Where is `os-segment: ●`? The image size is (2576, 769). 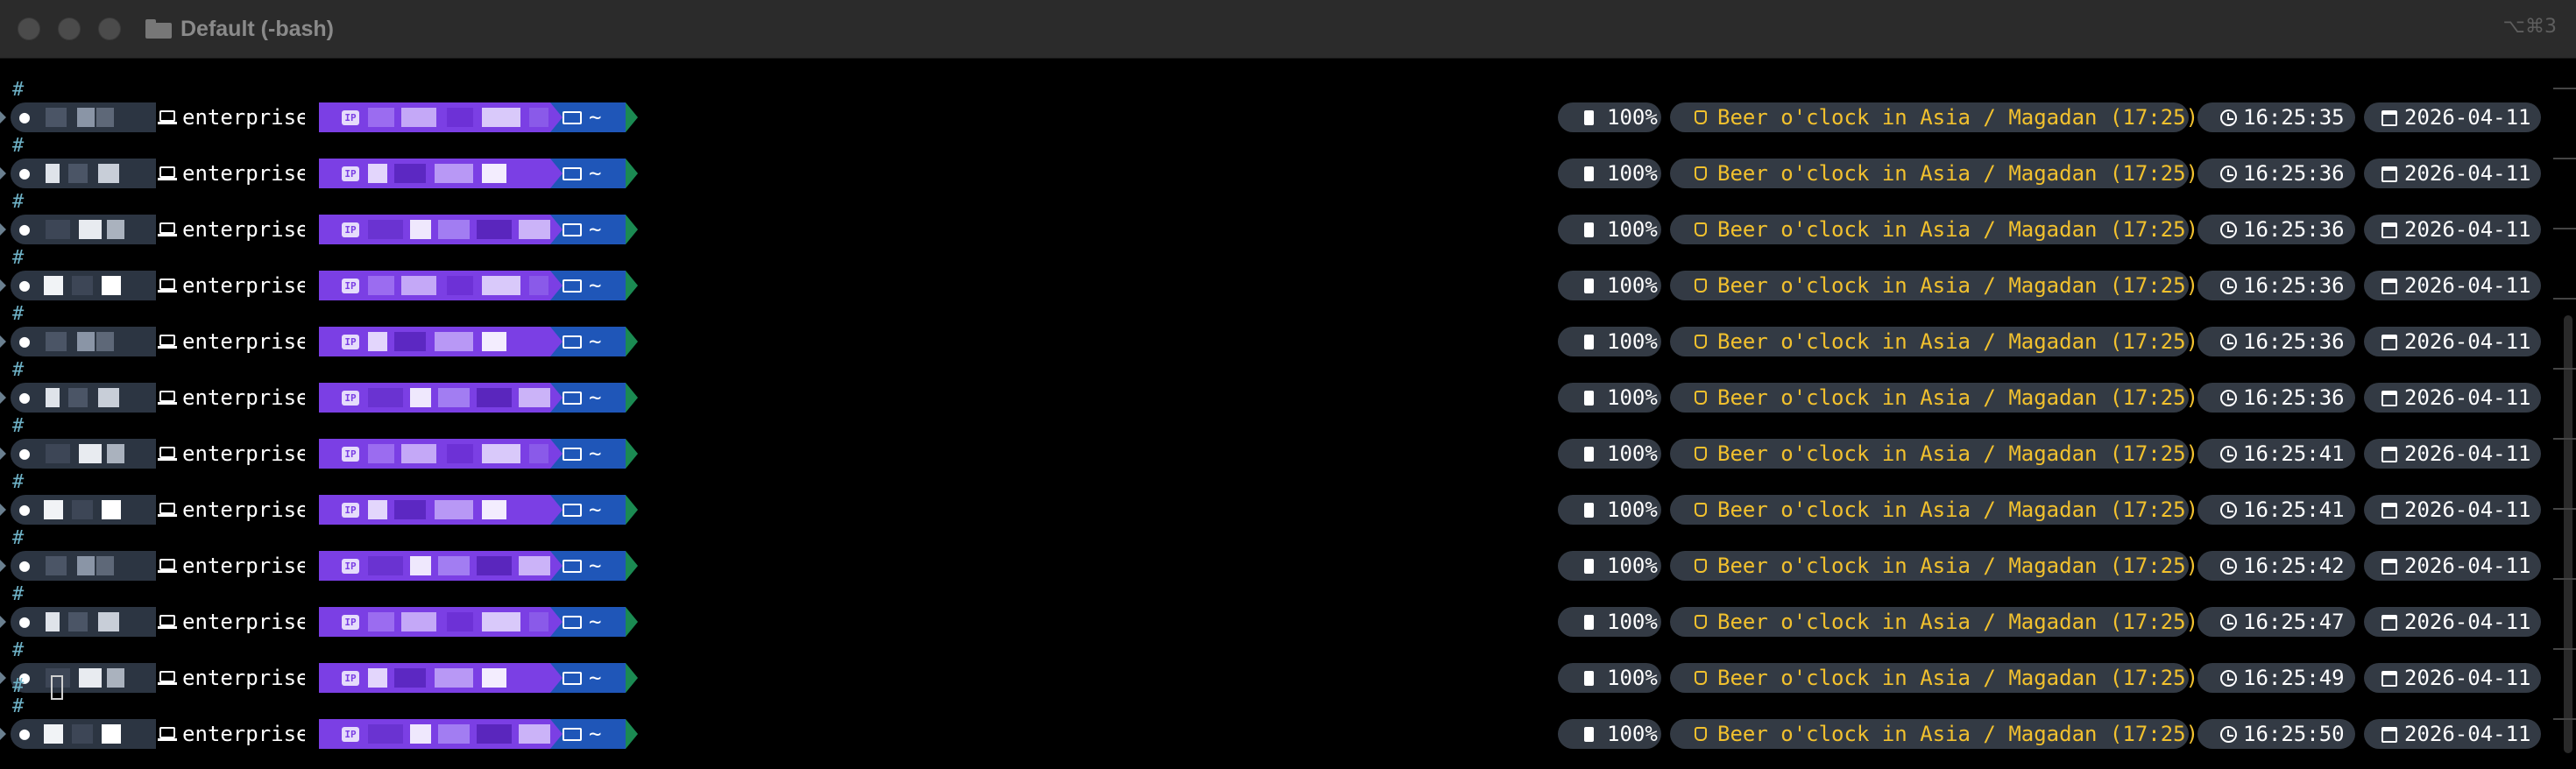
os-segment: ● is located at coordinates (83, 117).